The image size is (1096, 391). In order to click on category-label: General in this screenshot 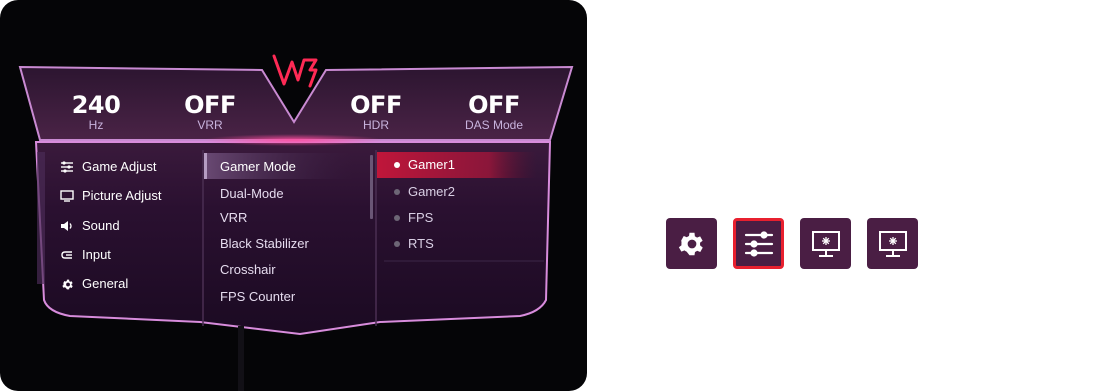, I will do `click(105, 283)`.